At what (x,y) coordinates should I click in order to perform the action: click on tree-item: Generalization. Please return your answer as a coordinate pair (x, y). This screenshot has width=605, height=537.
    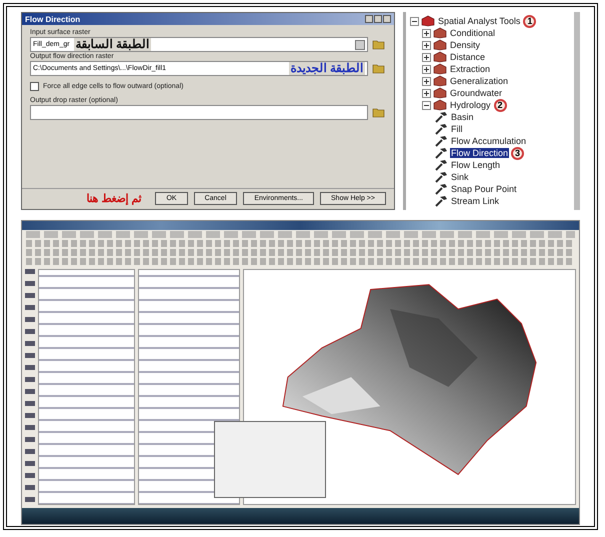
    Looking at the image, I should click on (479, 81).